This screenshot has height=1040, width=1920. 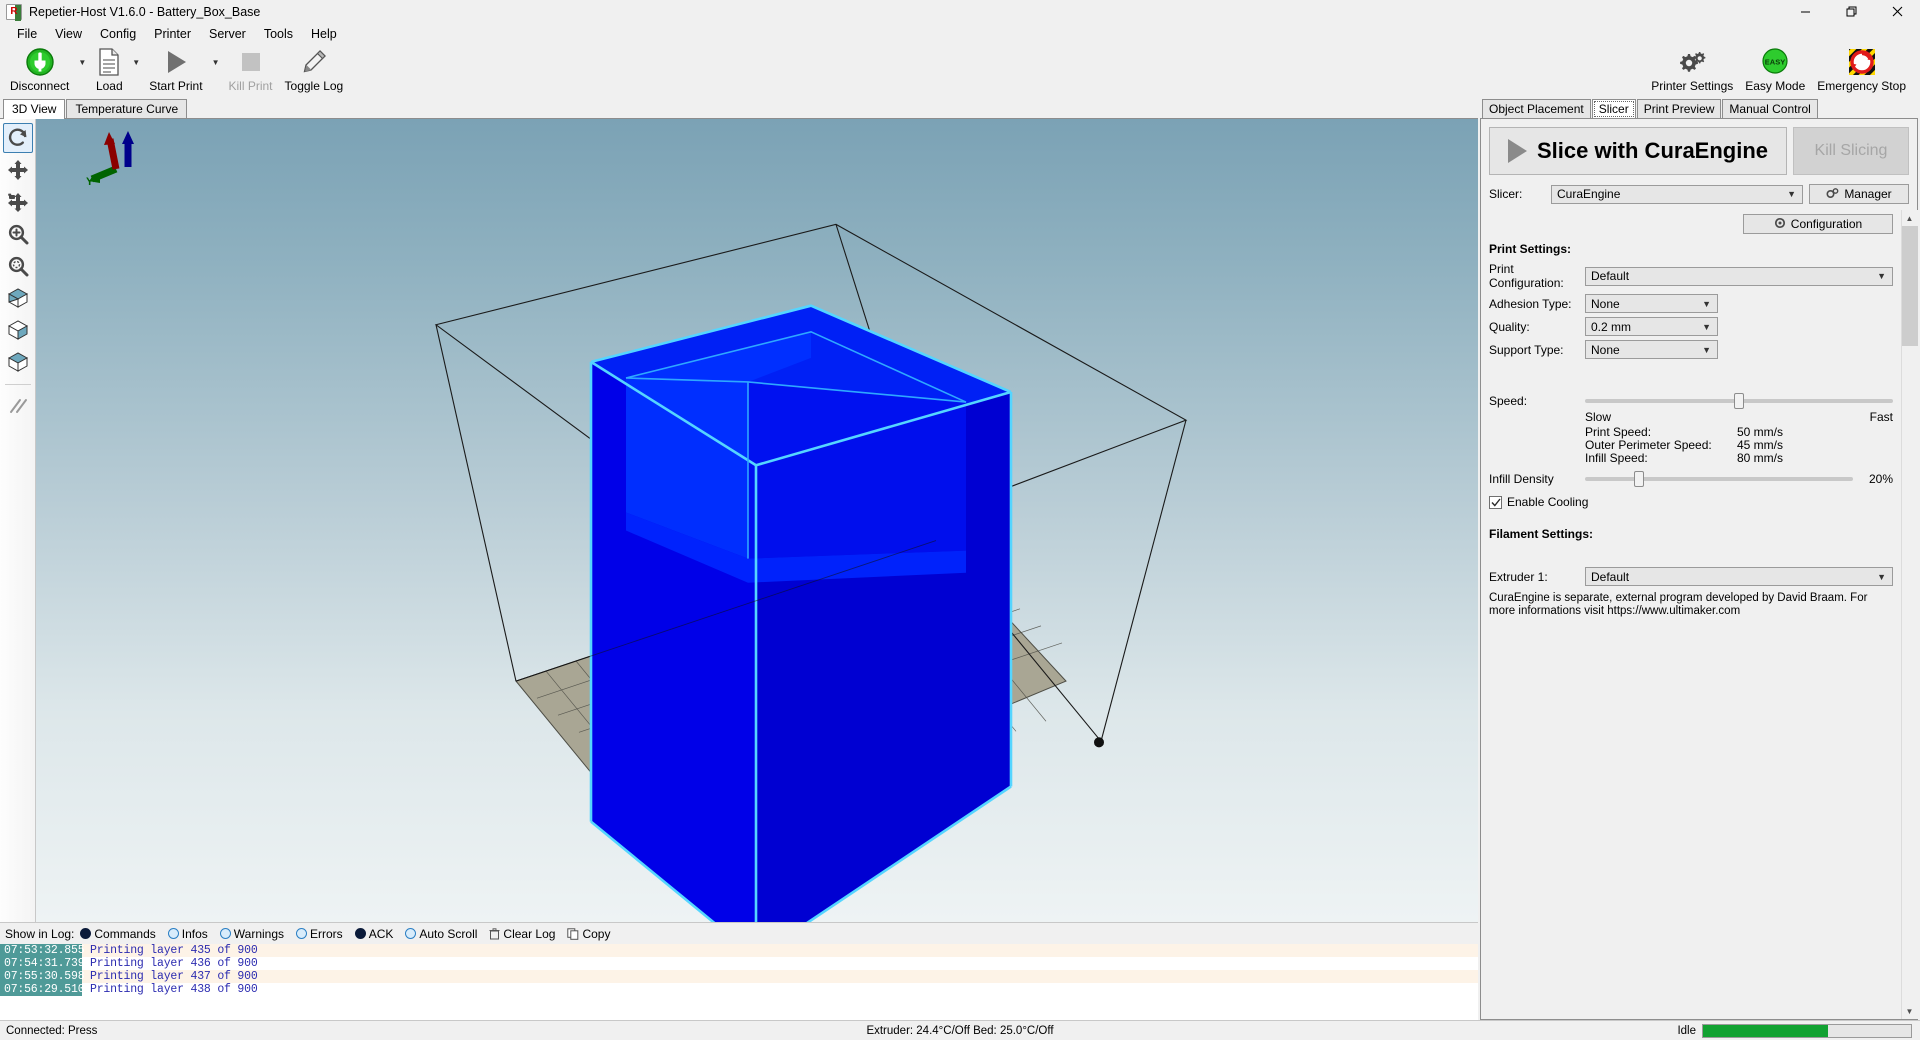 I want to click on scrollbar-track, so click(x=1909, y=614).